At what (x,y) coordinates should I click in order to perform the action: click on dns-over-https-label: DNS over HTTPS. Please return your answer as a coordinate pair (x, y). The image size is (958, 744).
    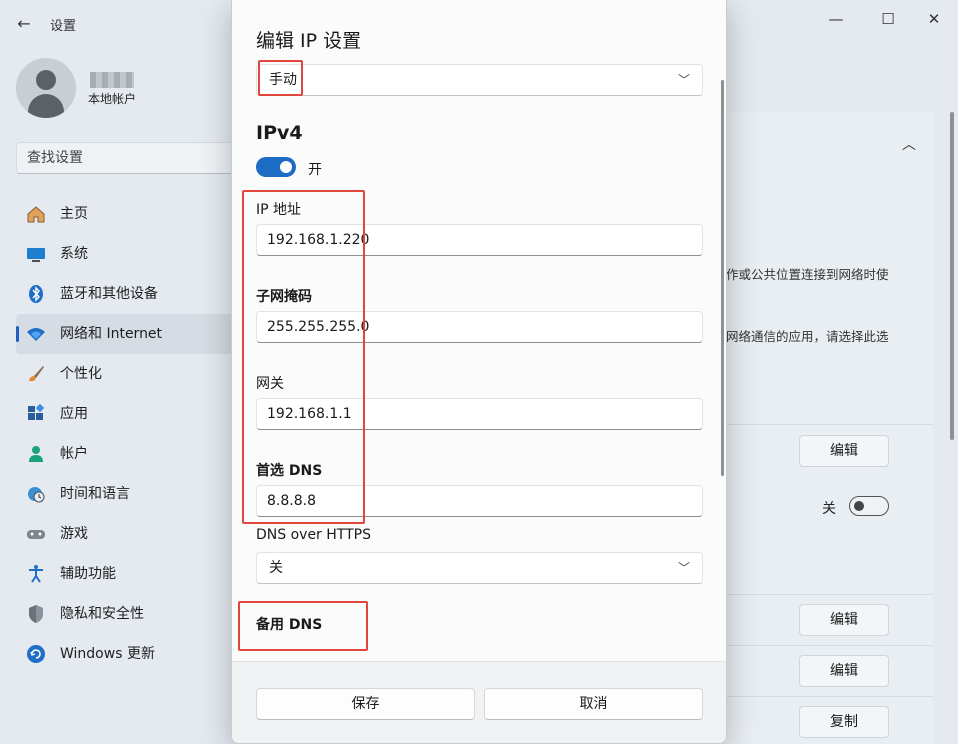
    Looking at the image, I should click on (313, 535).